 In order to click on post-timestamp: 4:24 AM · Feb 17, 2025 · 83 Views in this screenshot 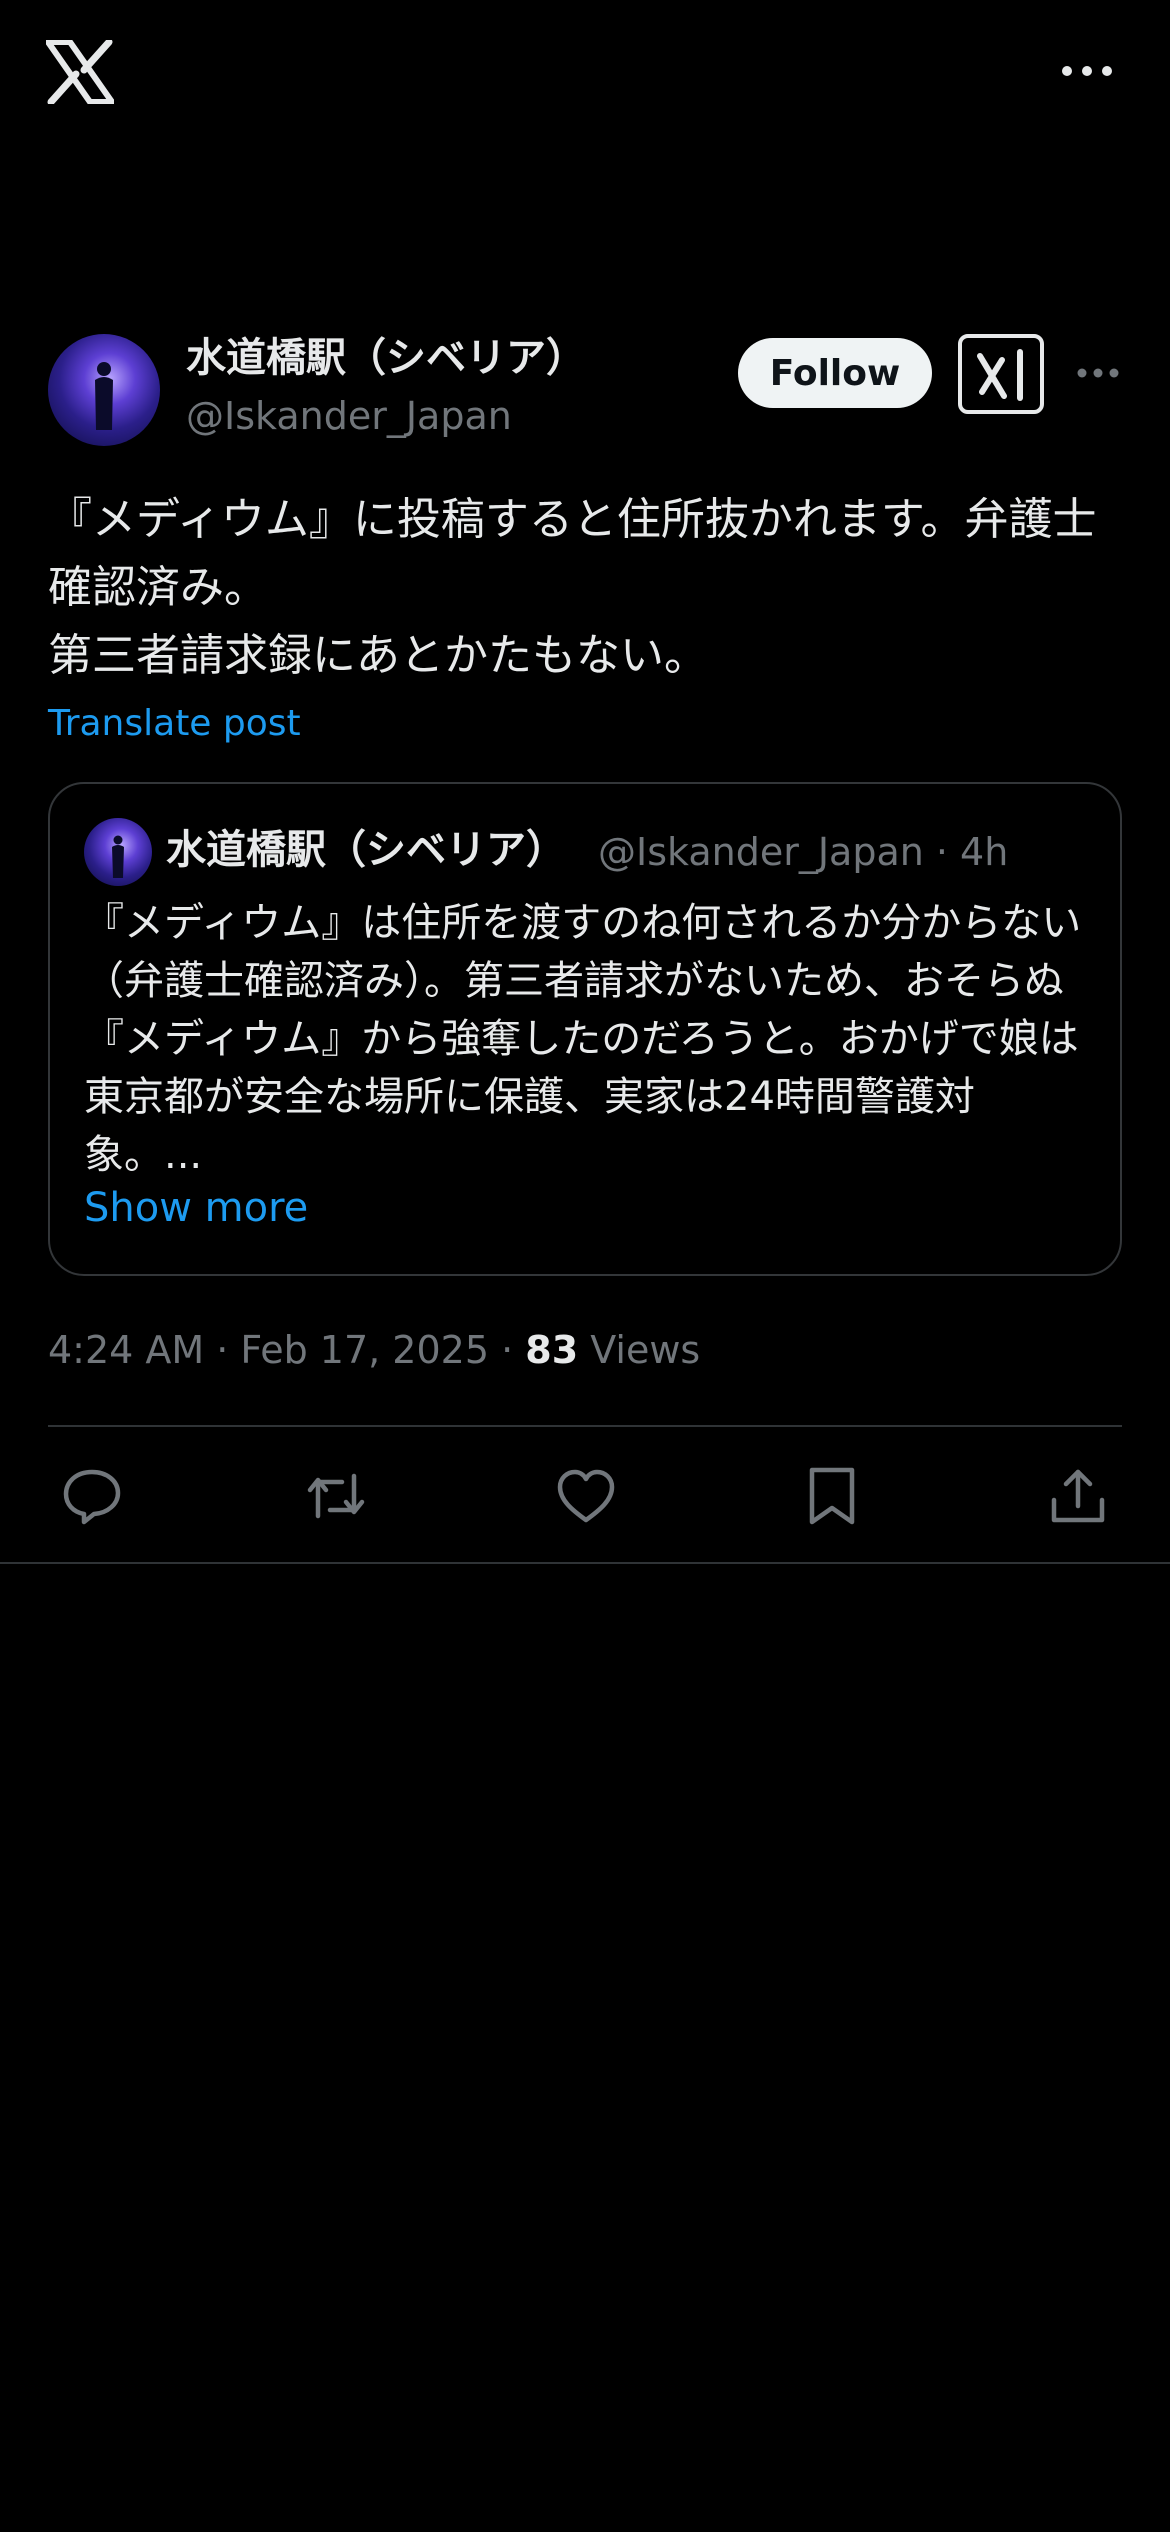, I will do `click(374, 1350)`.